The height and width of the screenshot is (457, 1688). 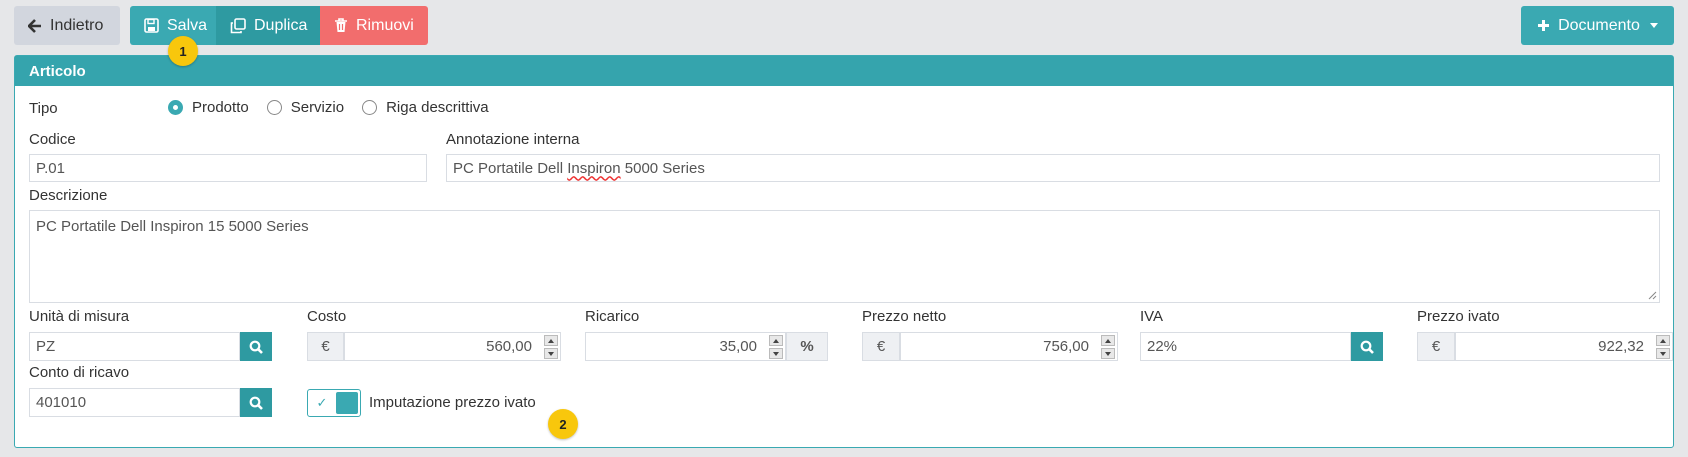 I want to click on floppy-disk-icon, so click(x=151, y=25).